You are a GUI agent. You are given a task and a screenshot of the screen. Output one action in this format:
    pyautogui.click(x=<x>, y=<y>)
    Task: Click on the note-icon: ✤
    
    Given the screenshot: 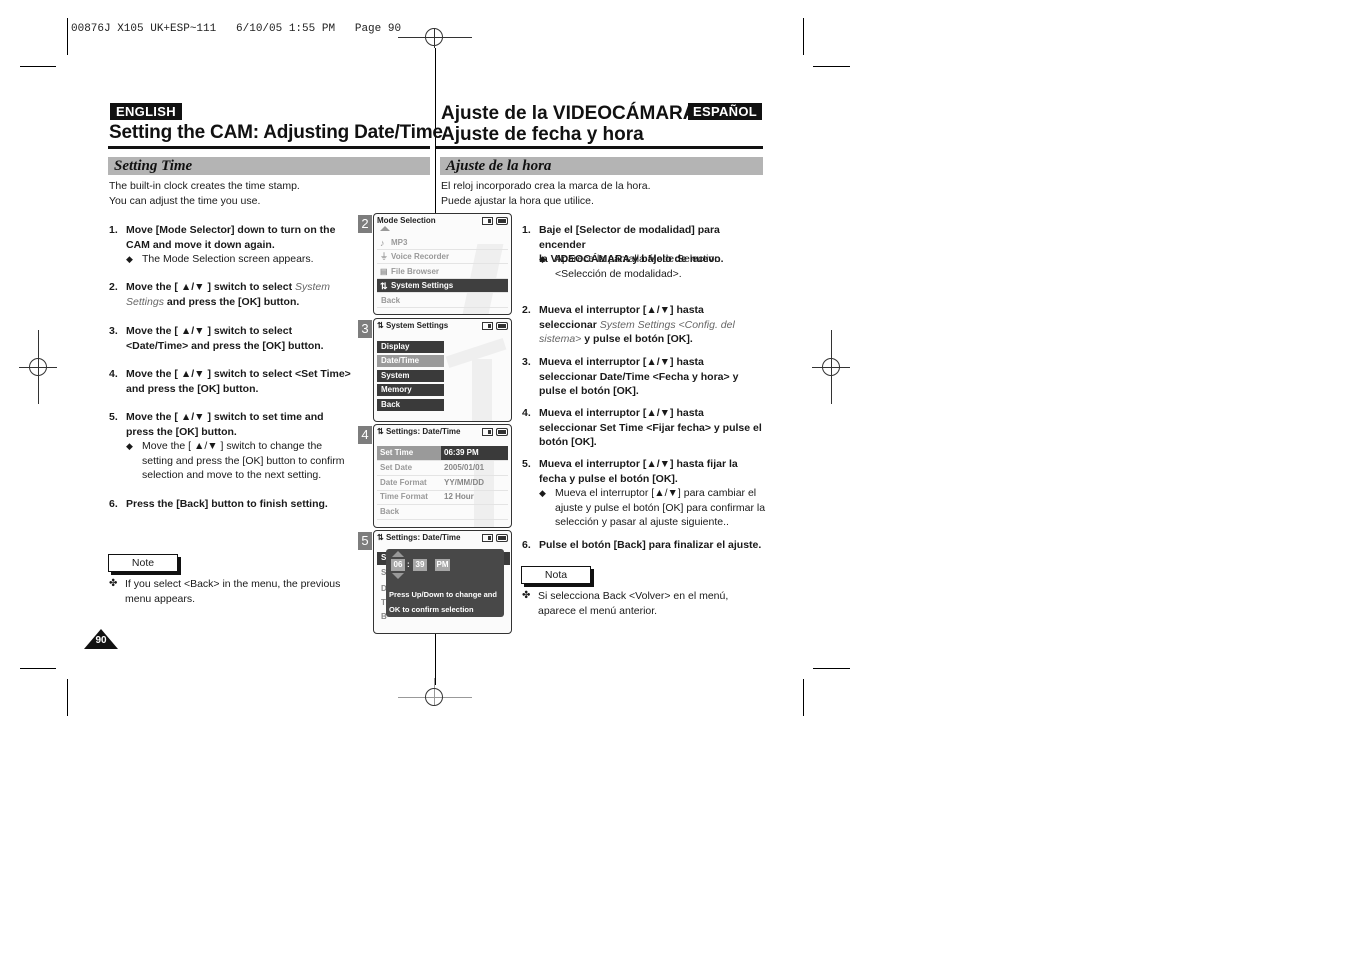 What is the action you would take?
    pyautogui.click(x=113, y=583)
    